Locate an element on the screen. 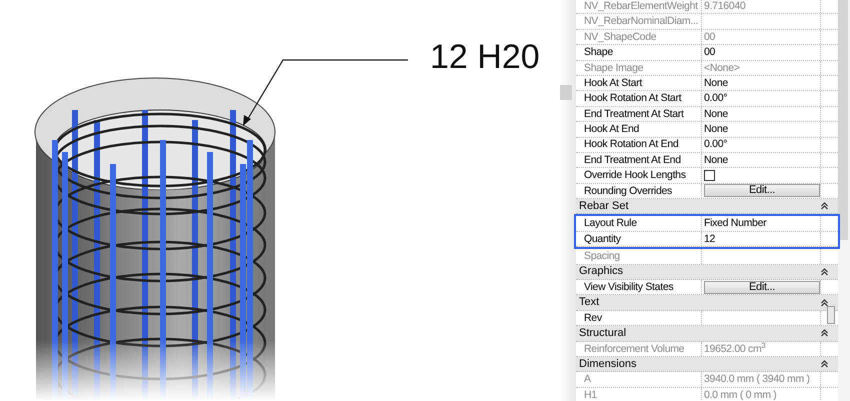 The width and height of the screenshot is (850, 401). property-label: Hook At End is located at coordinates (612, 129).